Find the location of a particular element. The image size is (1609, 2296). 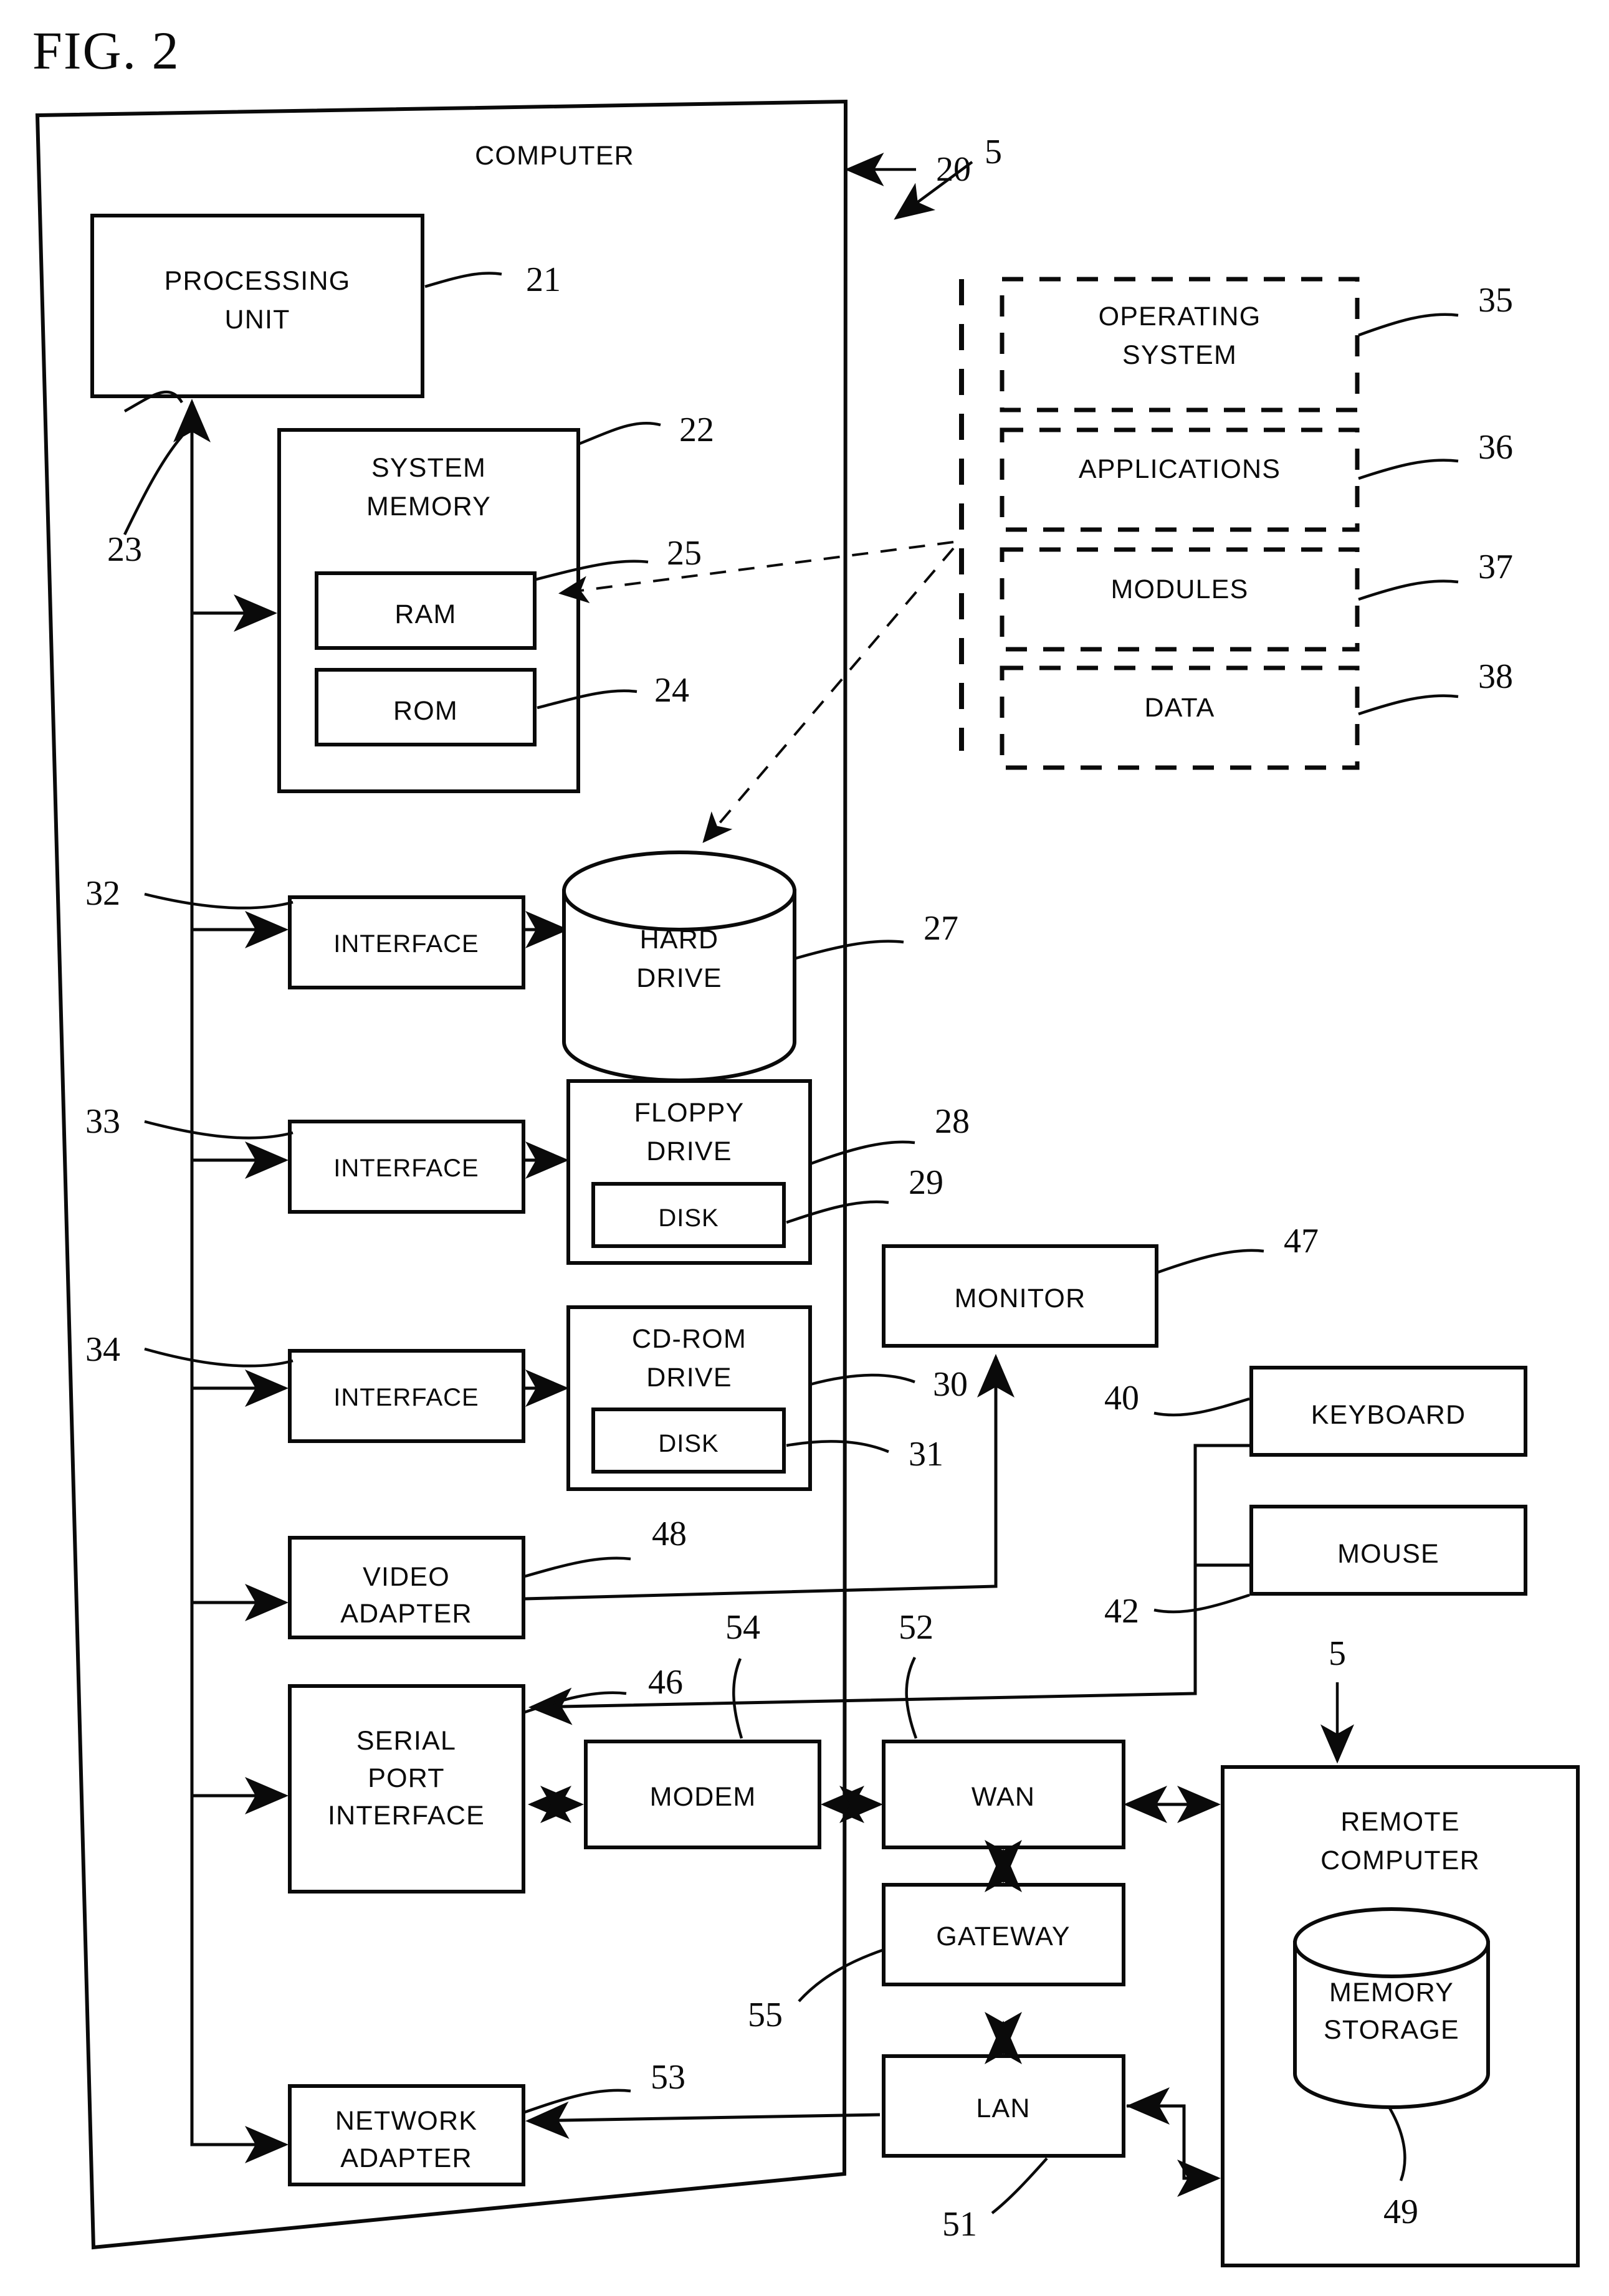

hdd-interface-label: INTERFACE is located at coordinates (406, 944).